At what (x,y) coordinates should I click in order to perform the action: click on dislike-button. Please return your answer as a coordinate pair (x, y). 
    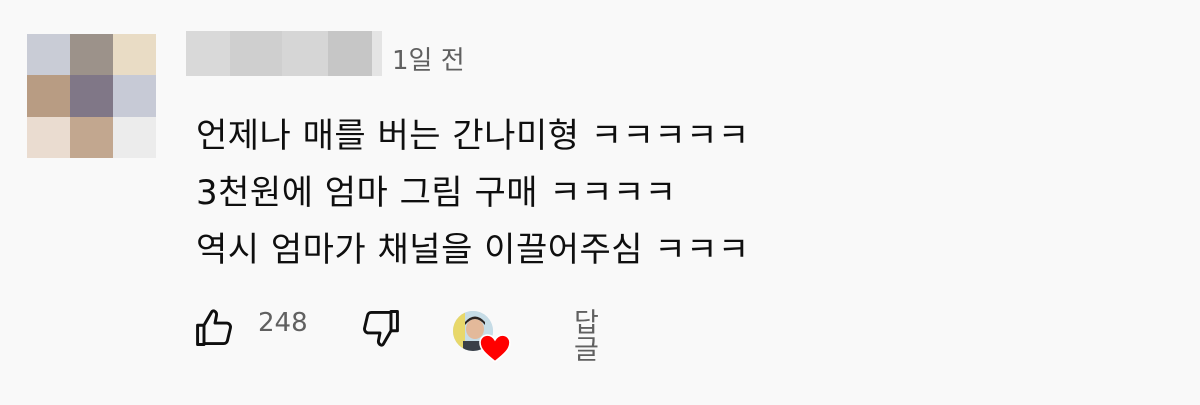
    Looking at the image, I should click on (380, 328).